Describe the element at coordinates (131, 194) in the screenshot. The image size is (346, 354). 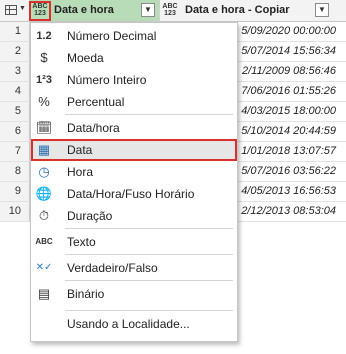
I see `menu-item-label: Data/Hora/Fuso Horário` at that location.